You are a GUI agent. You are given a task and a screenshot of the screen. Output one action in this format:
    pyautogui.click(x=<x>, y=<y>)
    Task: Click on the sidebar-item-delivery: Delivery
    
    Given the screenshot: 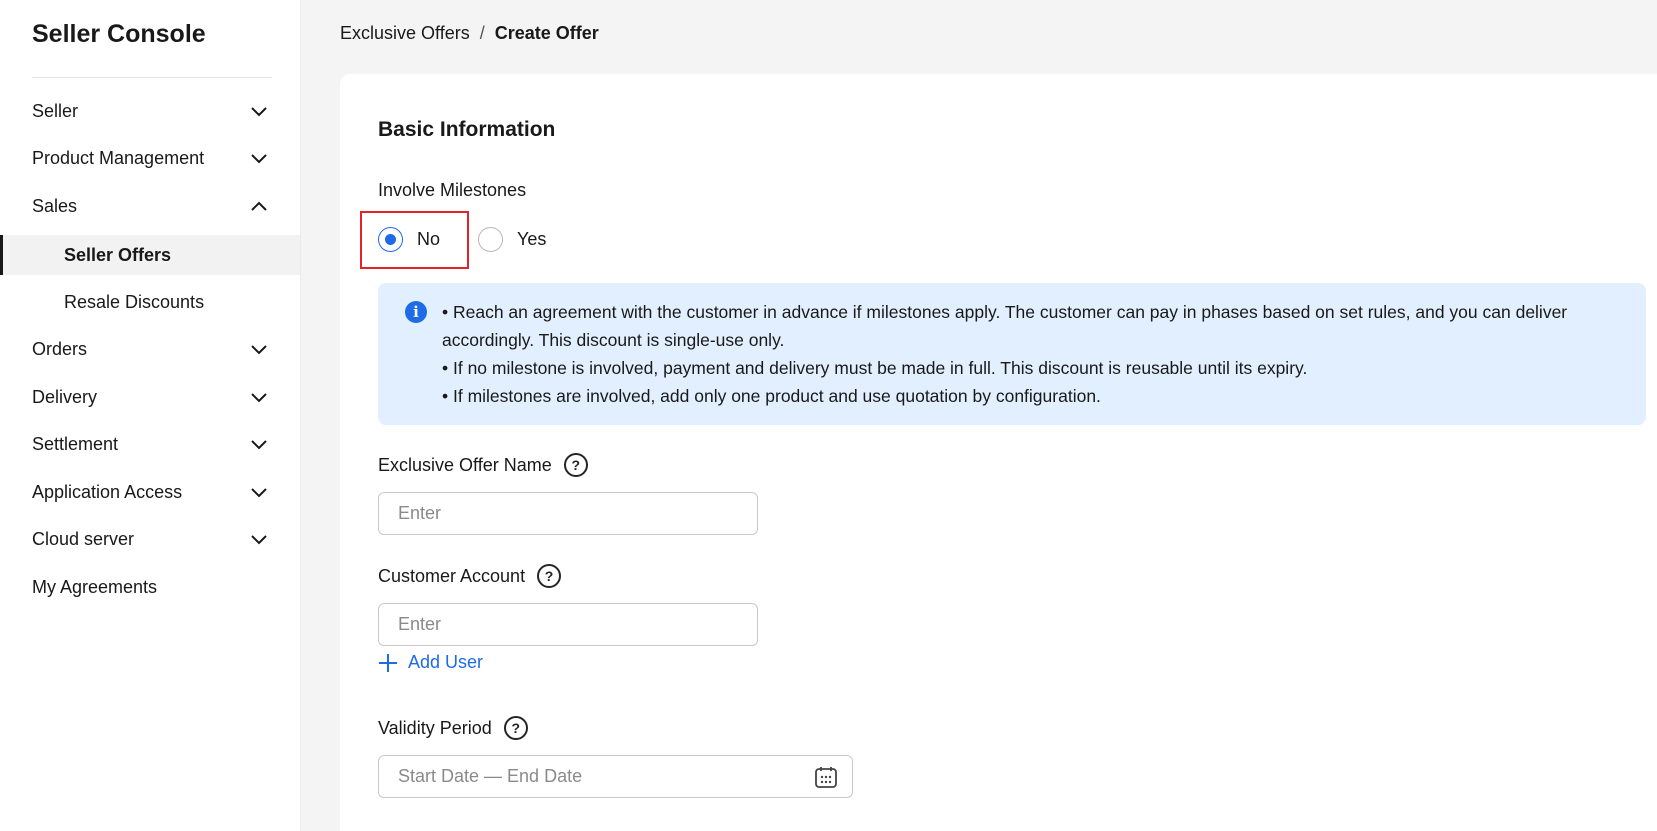 What is the action you would take?
    pyautogui.click(x=150, y=397)
    